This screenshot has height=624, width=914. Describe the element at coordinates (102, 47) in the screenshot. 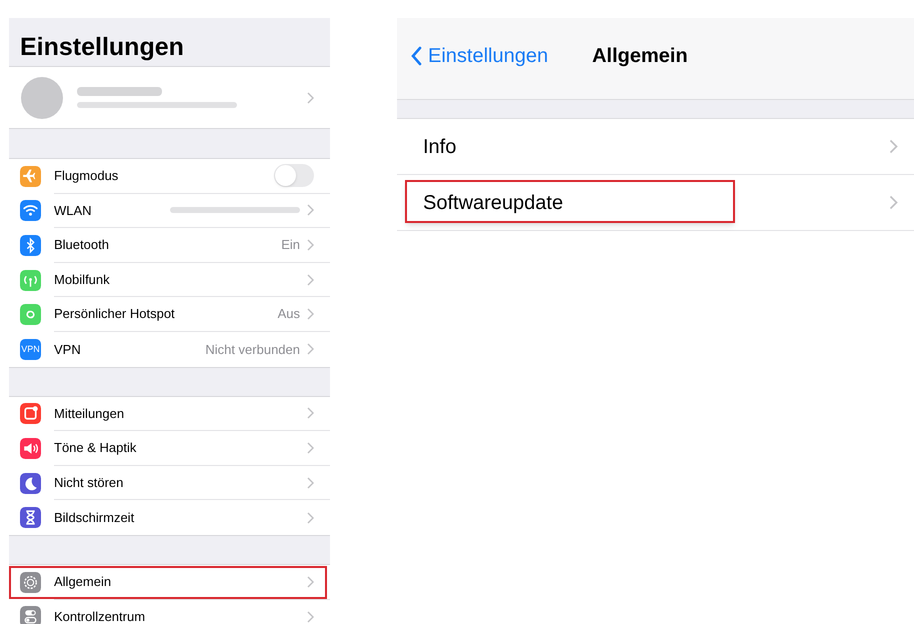

I see `screen-title: Einstellungen` at that location.